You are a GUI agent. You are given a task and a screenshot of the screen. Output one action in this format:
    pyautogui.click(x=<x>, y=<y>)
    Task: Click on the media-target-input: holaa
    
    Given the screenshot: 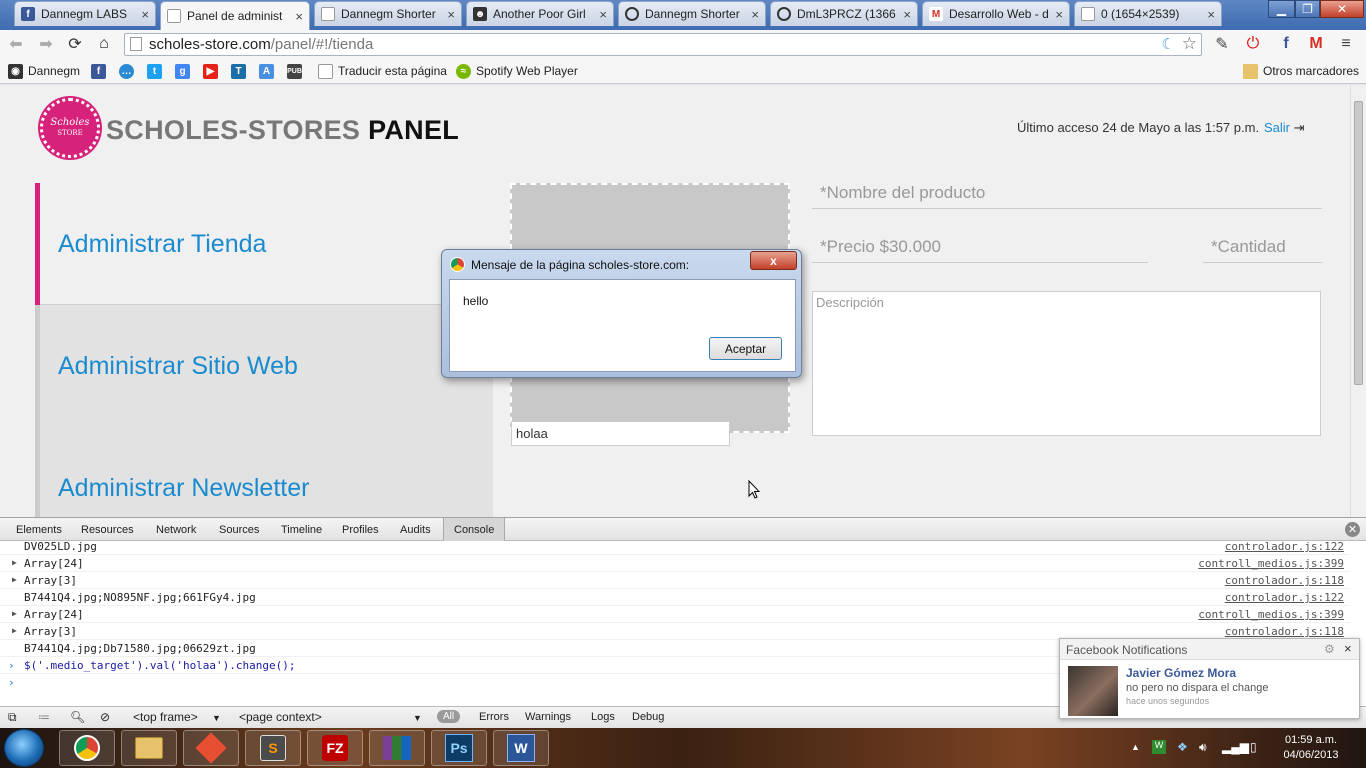 What is the action you would take?
    pyautogui.click(x=620, y=433)
    